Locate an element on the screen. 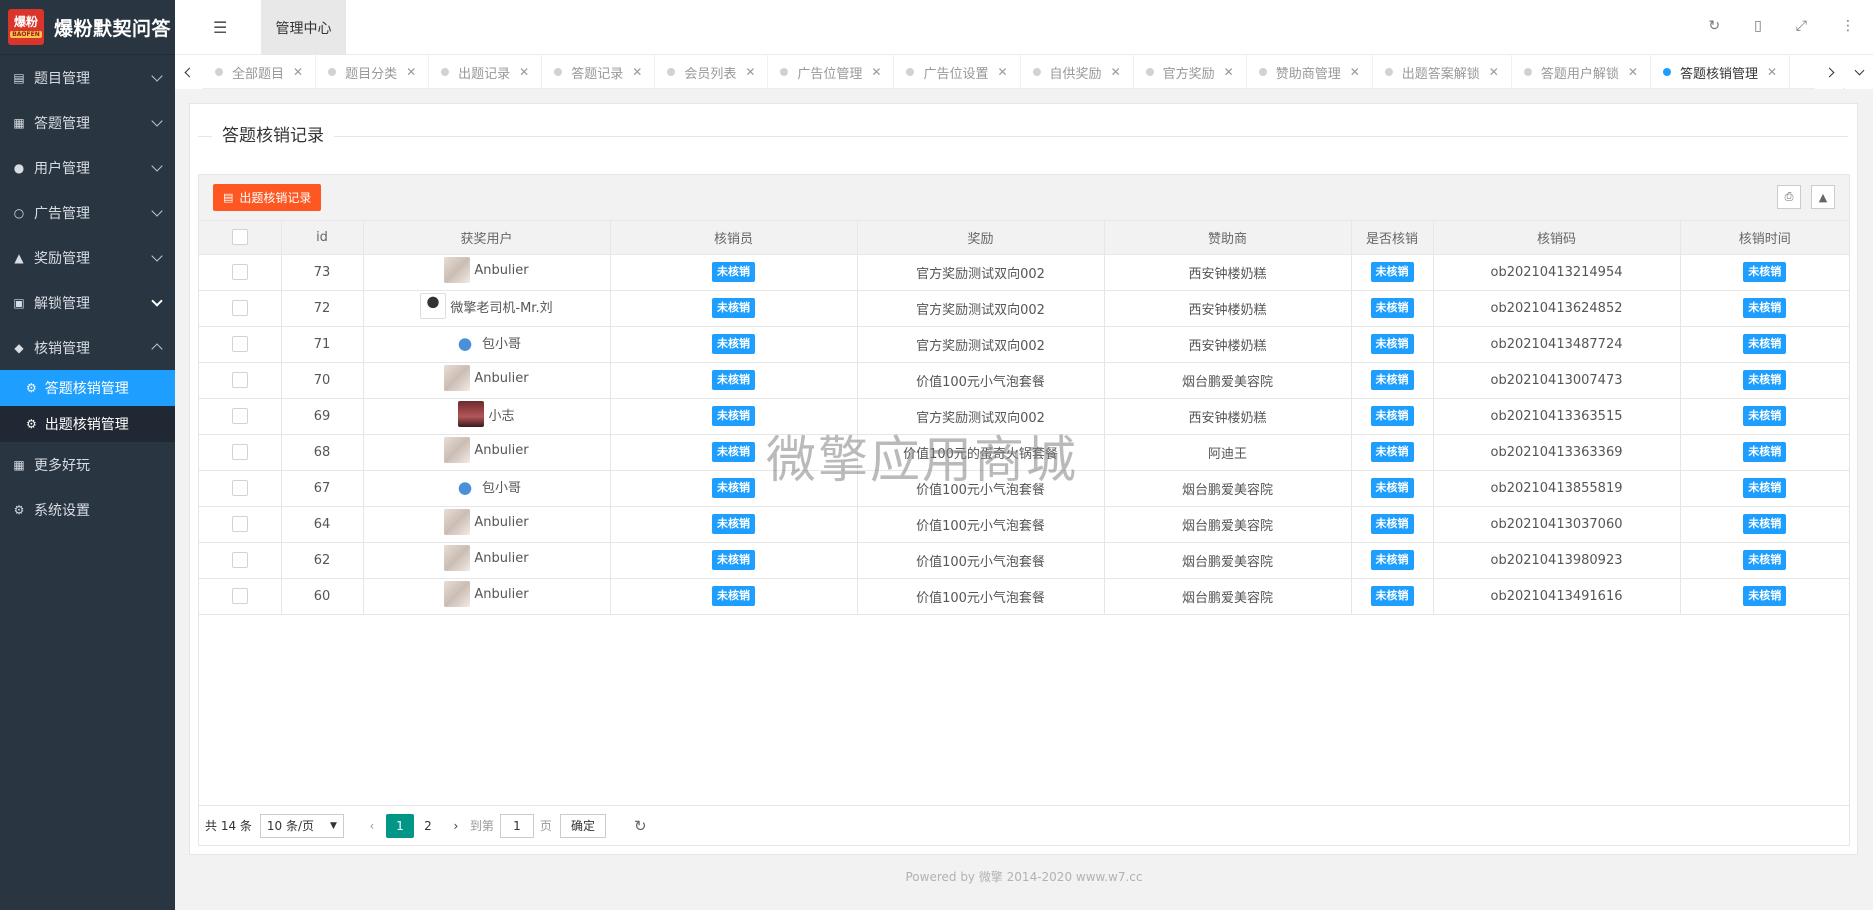 Image resolution: width=1873 pixels, height=910 pixels. cell-reward: 官方奖励测试双向002 is located at coordinates (981, 308).